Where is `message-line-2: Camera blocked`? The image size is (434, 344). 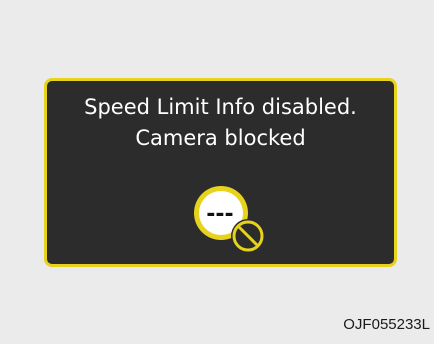
message-line-2: Camera blocked is located at coordinates (220, 138).